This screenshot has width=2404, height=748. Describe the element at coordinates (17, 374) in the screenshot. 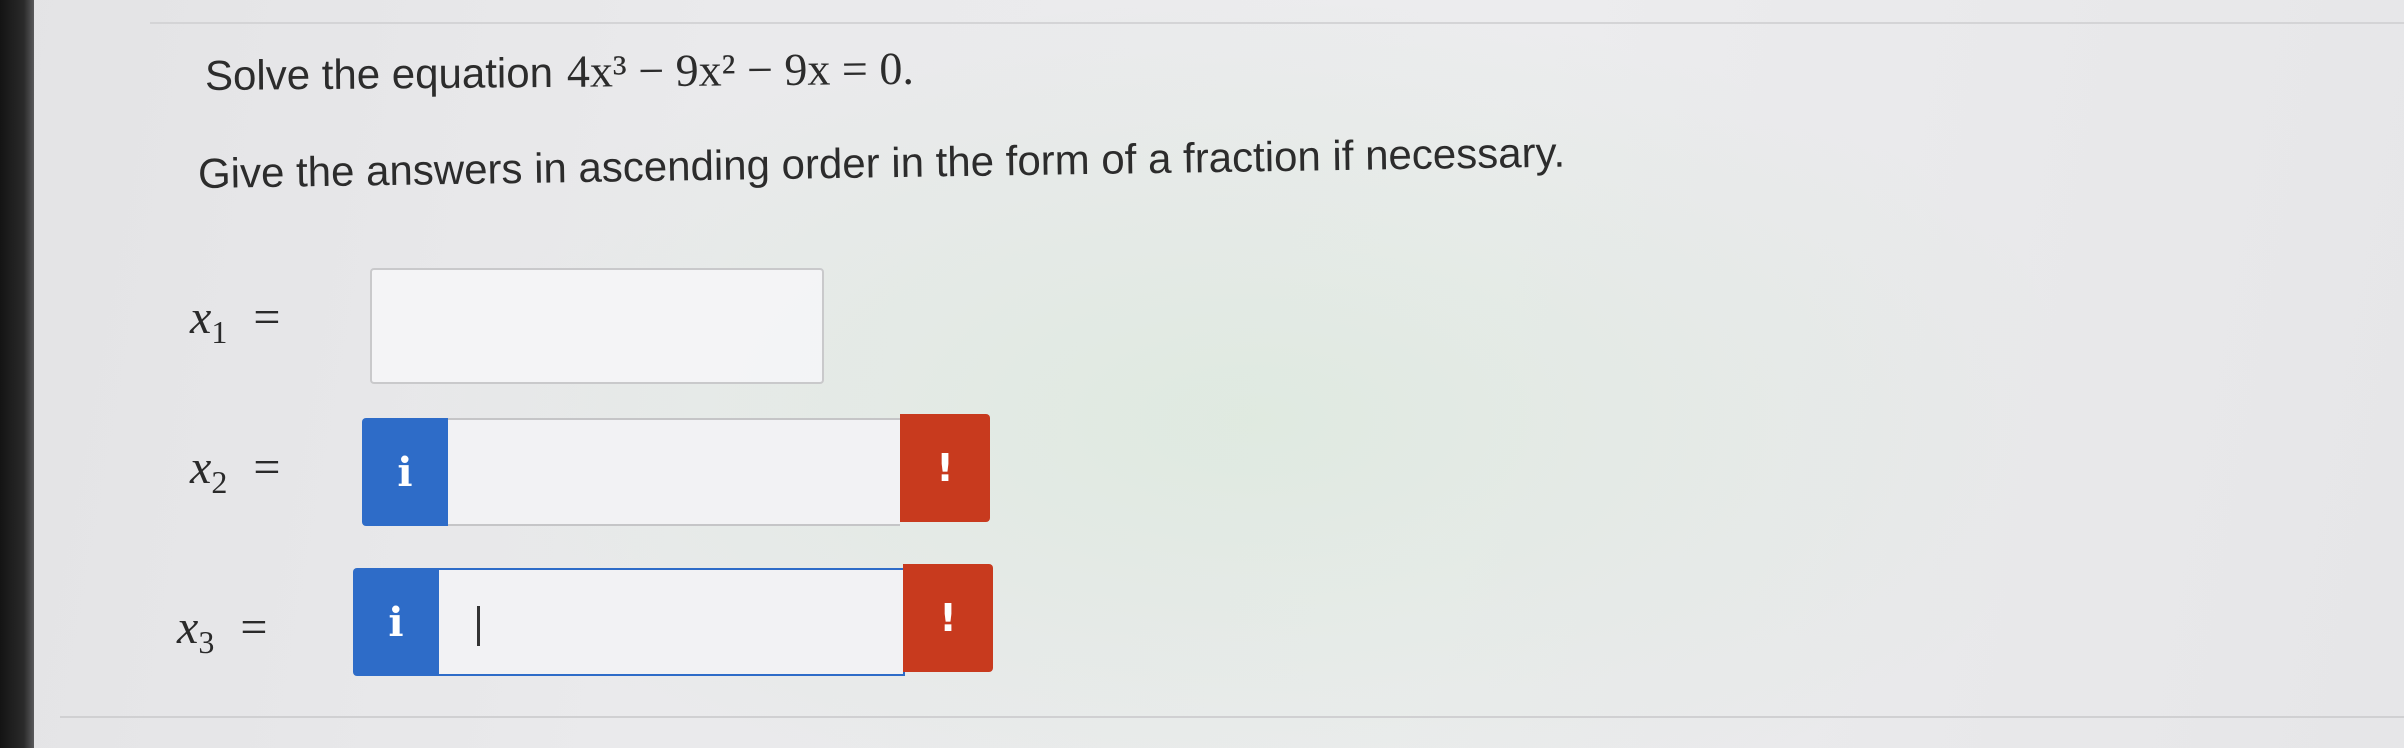

I see `monitor-bezel` at that location.